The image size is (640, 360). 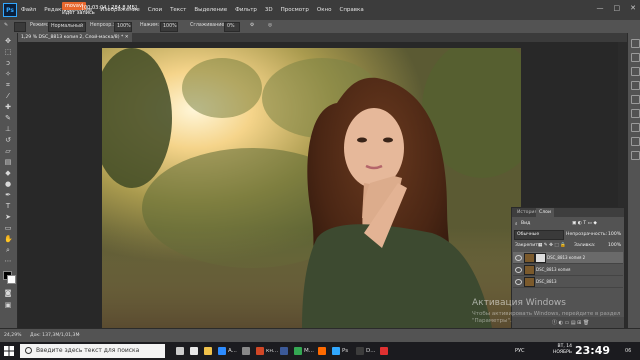 I want to click on filter-kind-label: Вид, so click(x=525, y=223).